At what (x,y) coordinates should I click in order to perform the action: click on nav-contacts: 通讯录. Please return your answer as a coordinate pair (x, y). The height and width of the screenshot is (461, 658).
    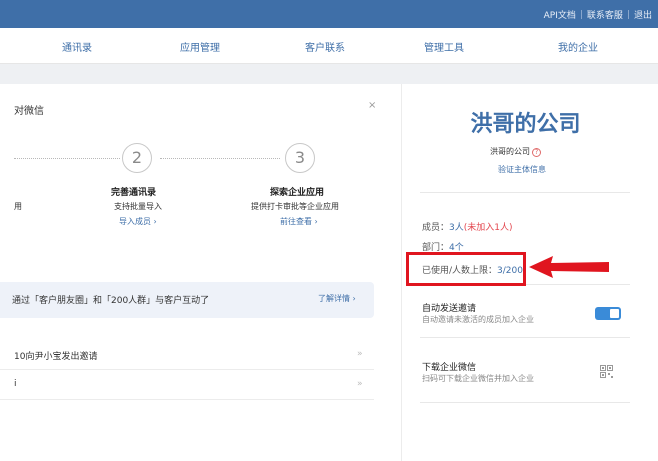
    Looking at the image, I should click on (77, 46).